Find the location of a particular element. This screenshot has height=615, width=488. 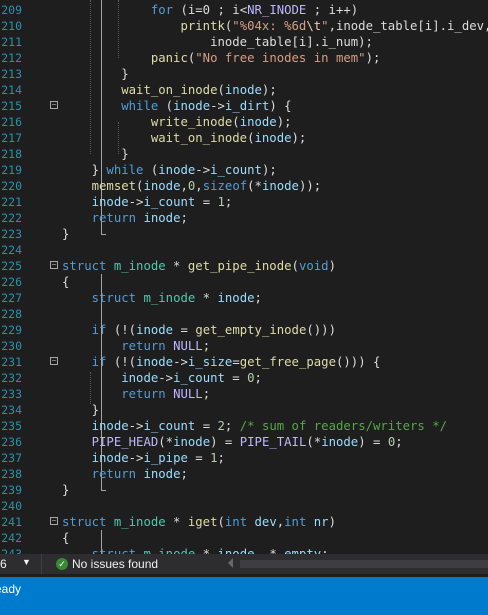

line-number: 218 is located at coordinates (11, 154).